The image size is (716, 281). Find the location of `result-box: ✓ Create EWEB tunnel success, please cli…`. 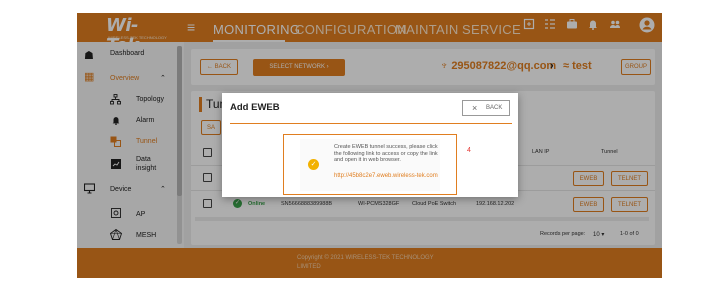

result-box: ✓ Create EWEB tunnel success, please cli… is located at coordinates (370, 164).